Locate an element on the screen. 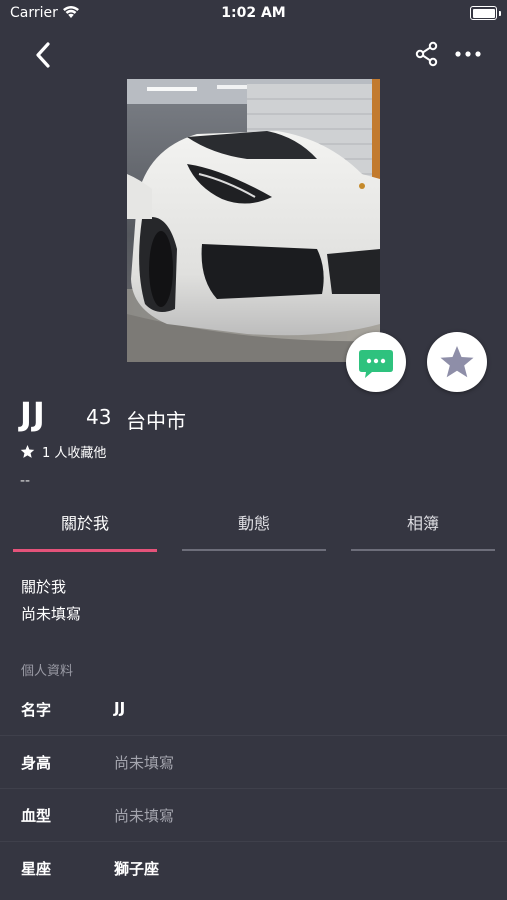 Image resolution: width=507 pixels, height=900 pixels. favorites-count: 1 人收藏他 is located at coordinates (63, 451).